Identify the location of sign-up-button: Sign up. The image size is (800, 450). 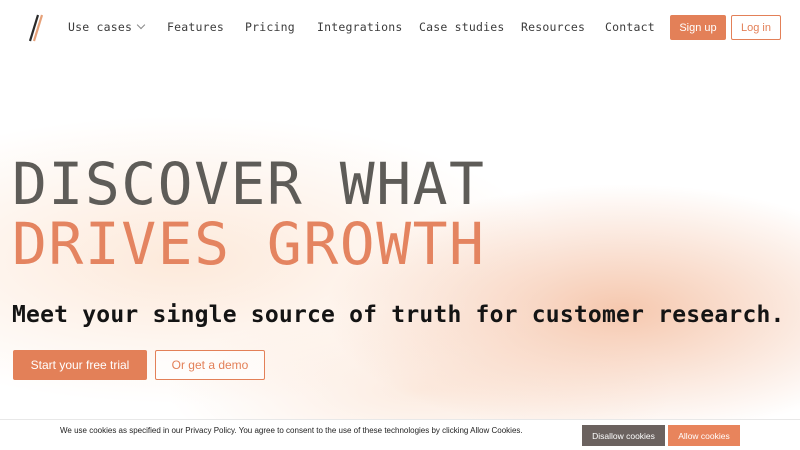
(698, 27).